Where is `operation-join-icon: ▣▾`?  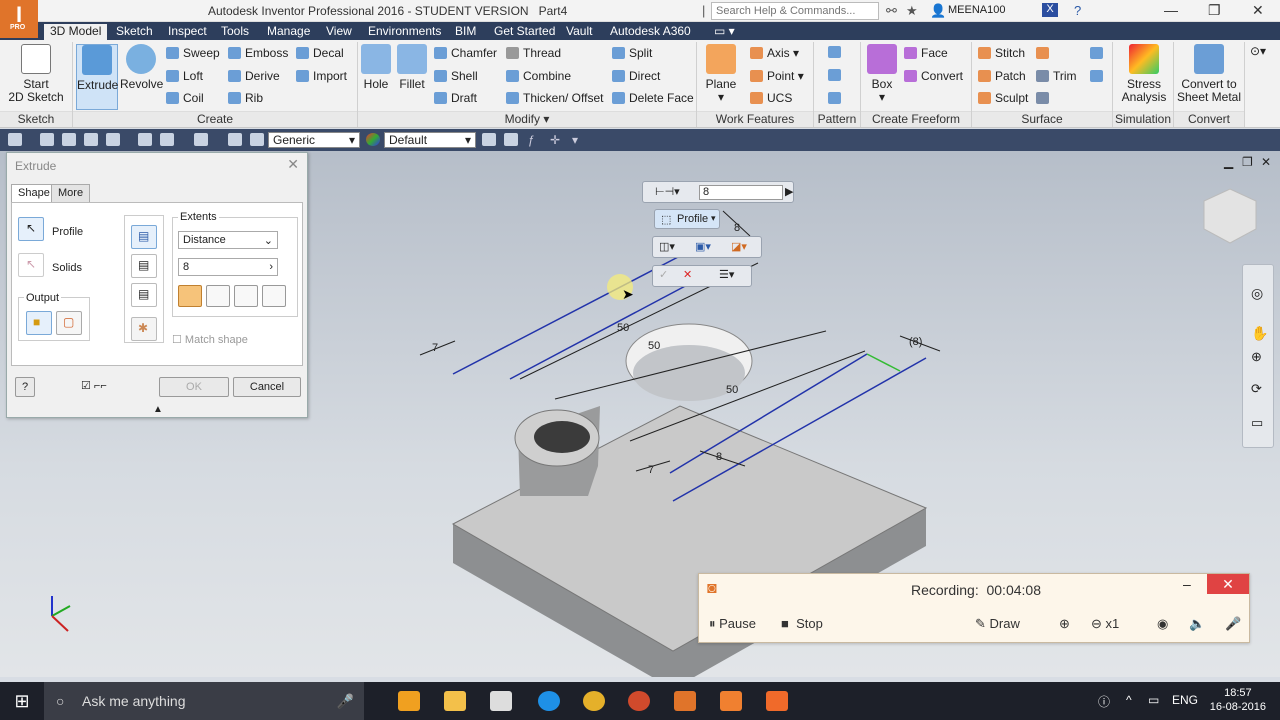 operation-join-icon: ▣▾ is located at coordinates (703, 246).